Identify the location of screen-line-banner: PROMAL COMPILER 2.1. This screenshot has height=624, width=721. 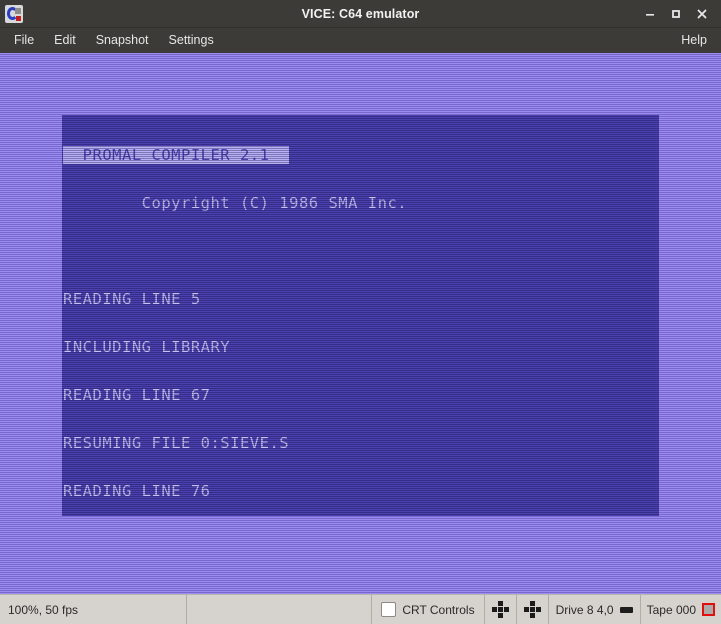
(361, 155).